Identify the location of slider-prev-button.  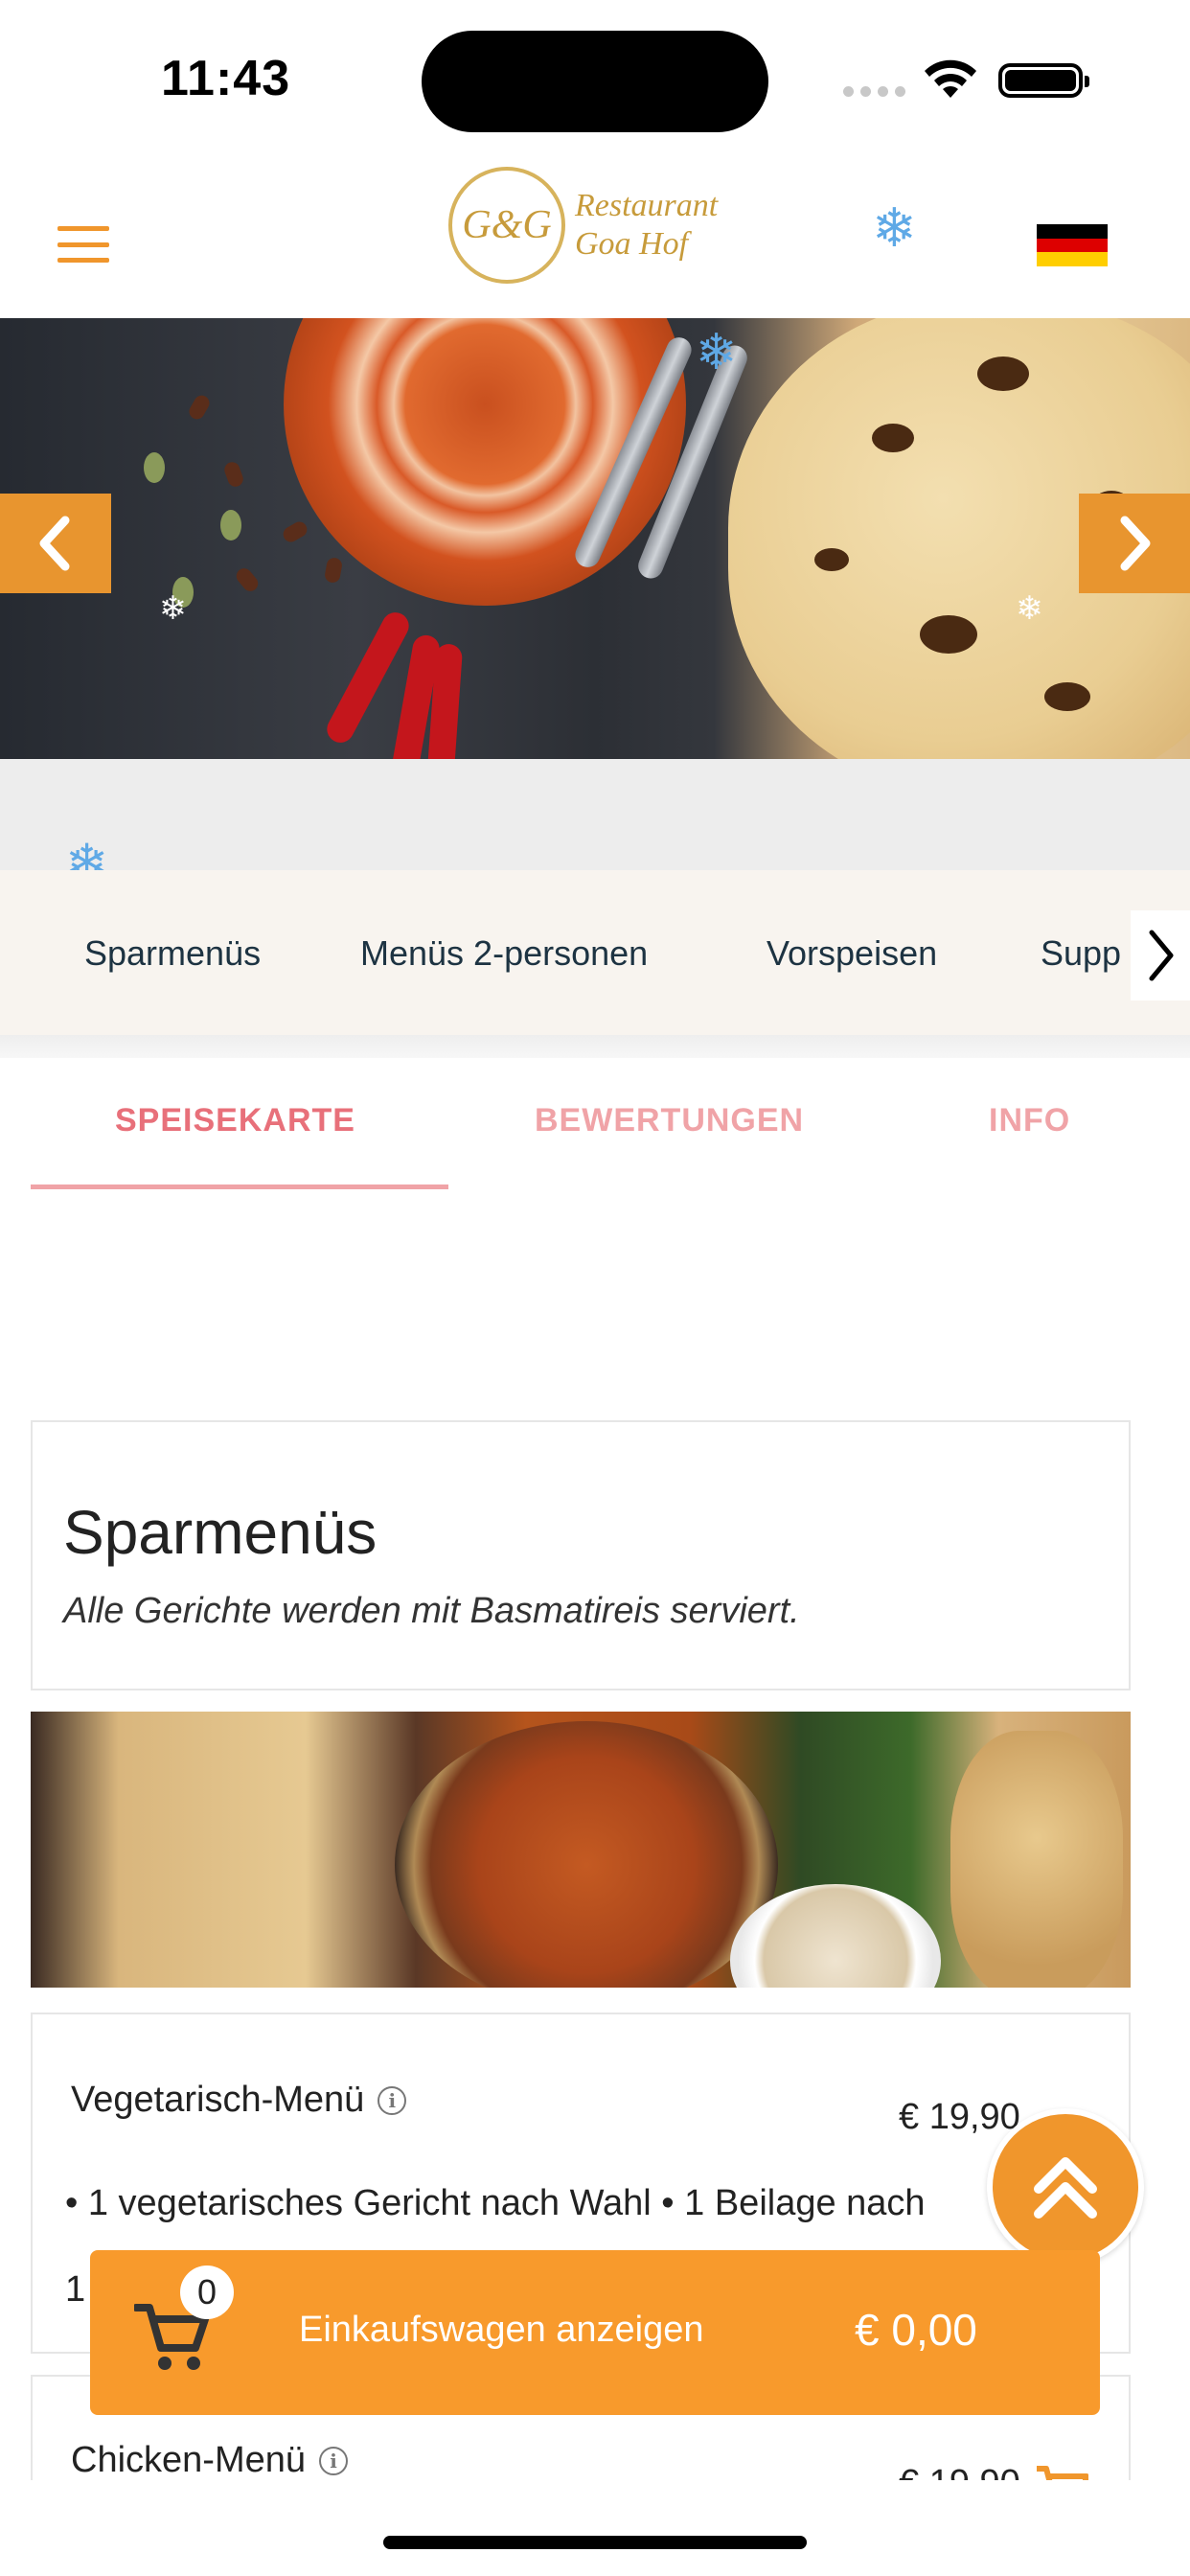
(56, 543).